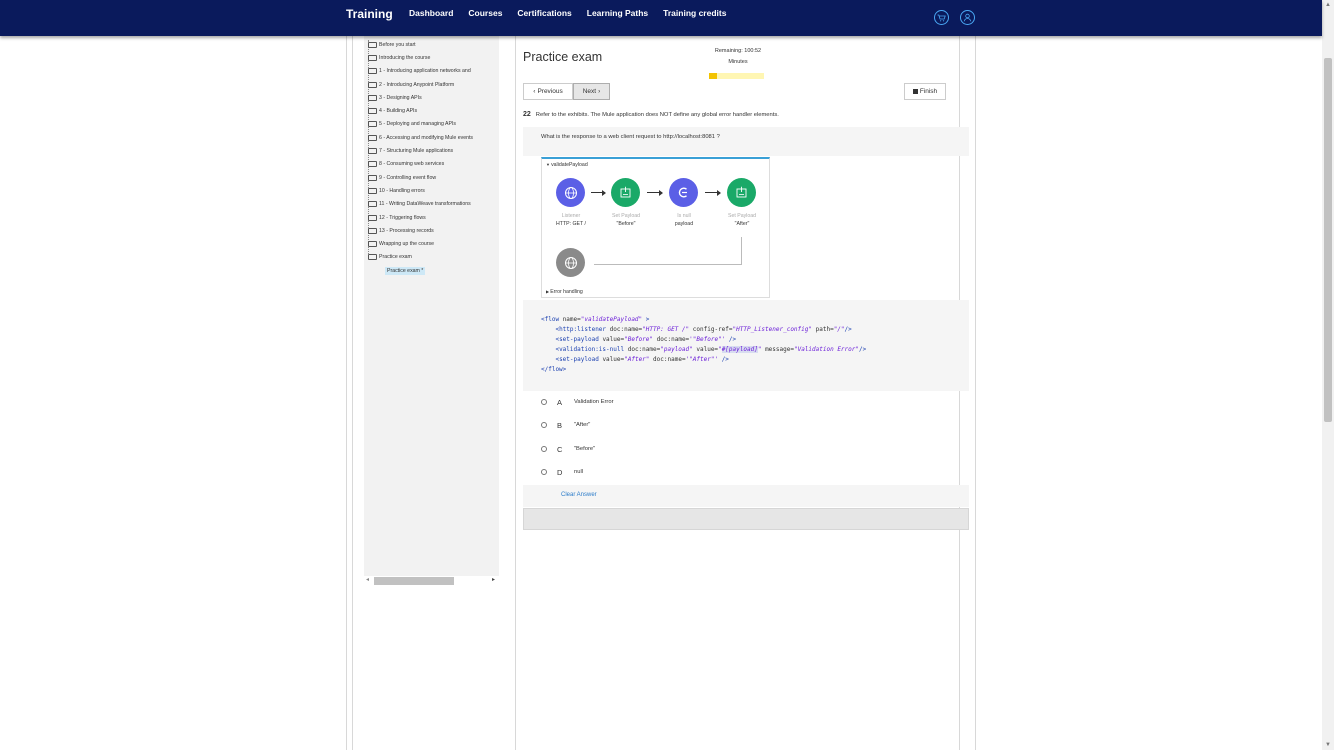 This screenshot has width=1334, height=750. Describe the element at coordinates (928, 91) in the screenshot. I see `finish-label: Finish` at that location.